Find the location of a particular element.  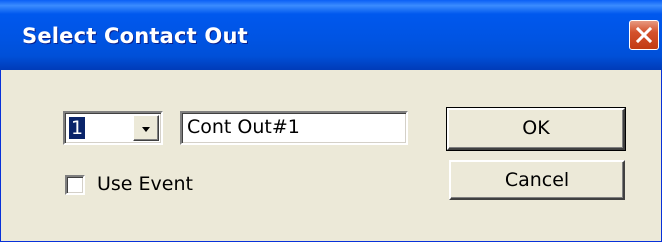

contact-name-field: Cont Out#1 is located at coordinates (294, 128).